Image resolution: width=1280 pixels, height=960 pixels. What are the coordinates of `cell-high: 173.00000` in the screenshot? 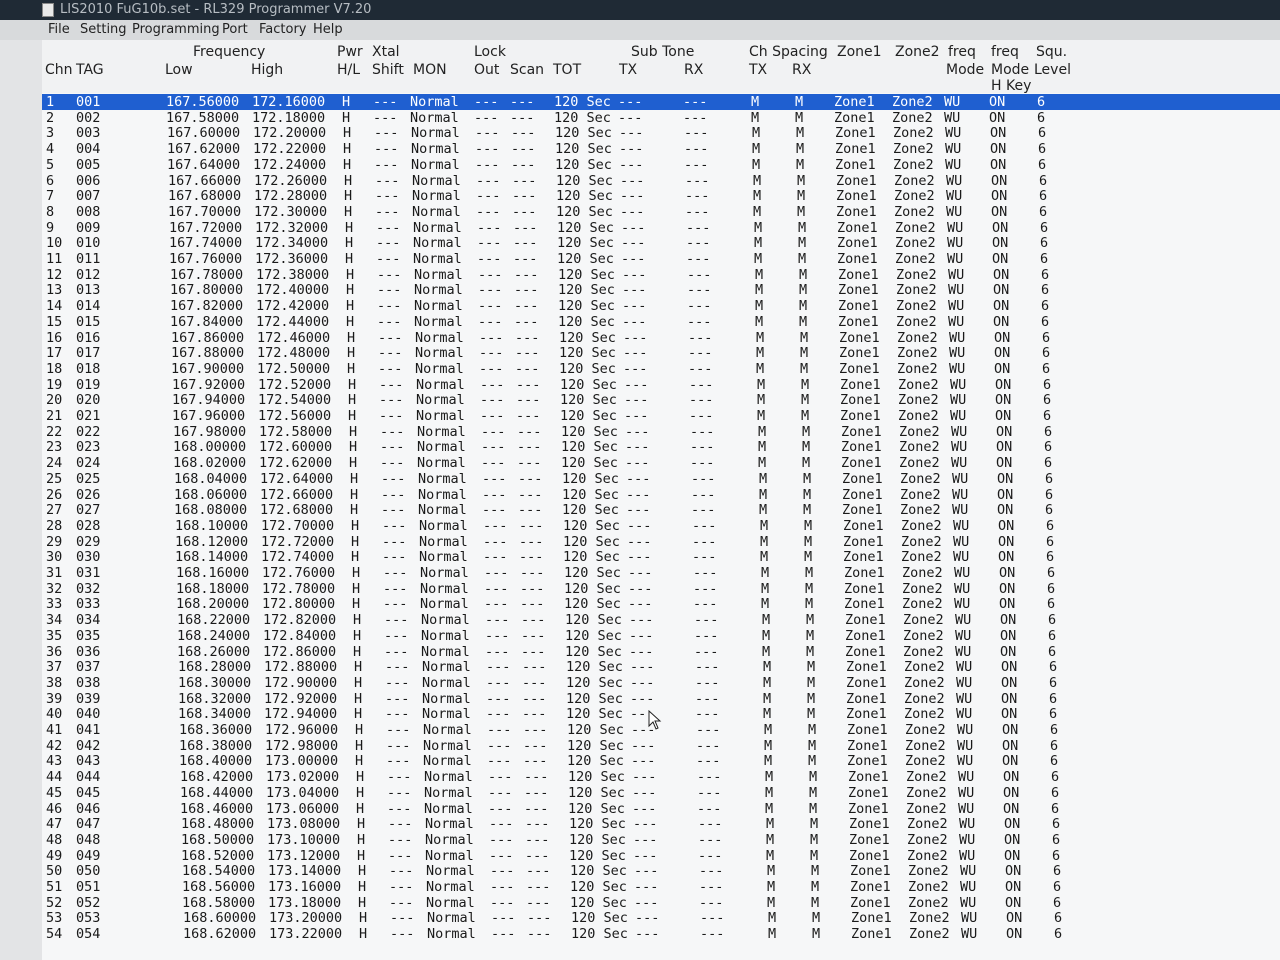 It's located at (301, 761).